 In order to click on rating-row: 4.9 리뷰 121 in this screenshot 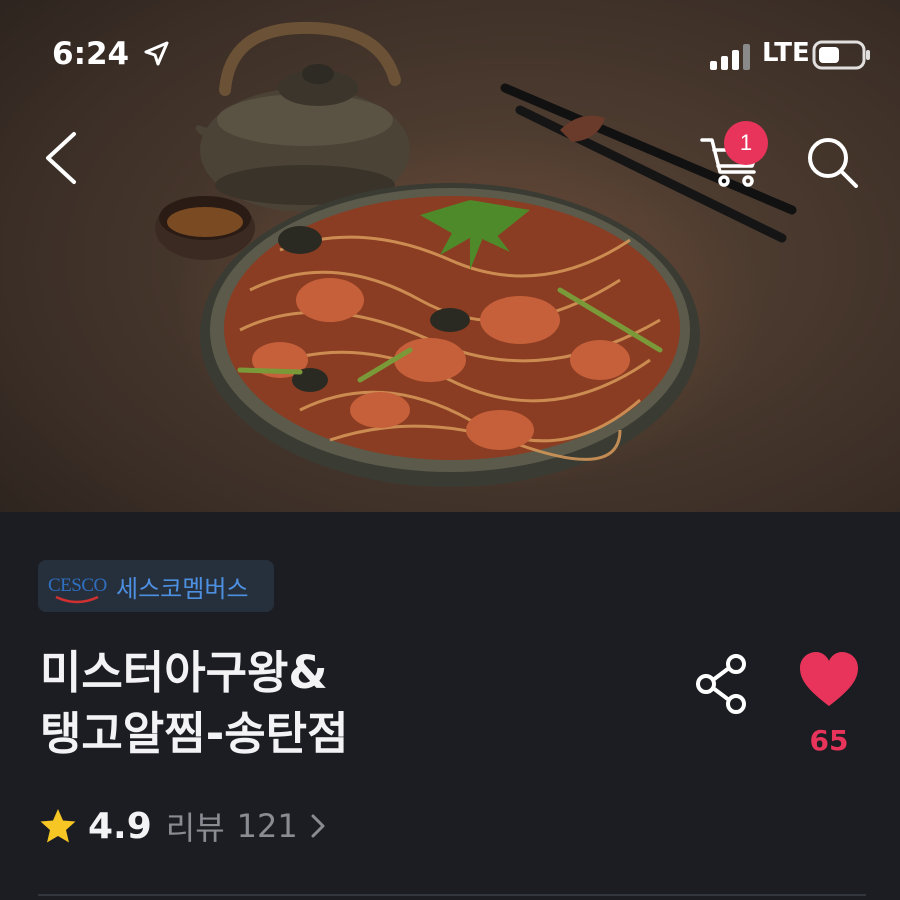, I will do `click(183, 826)`.